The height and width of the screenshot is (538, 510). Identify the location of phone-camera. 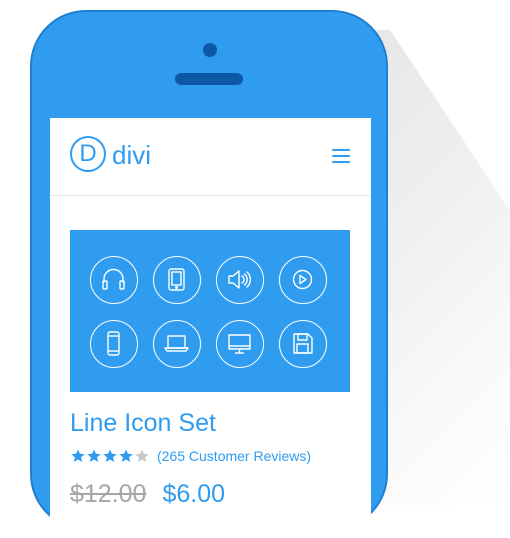
(210, 50).